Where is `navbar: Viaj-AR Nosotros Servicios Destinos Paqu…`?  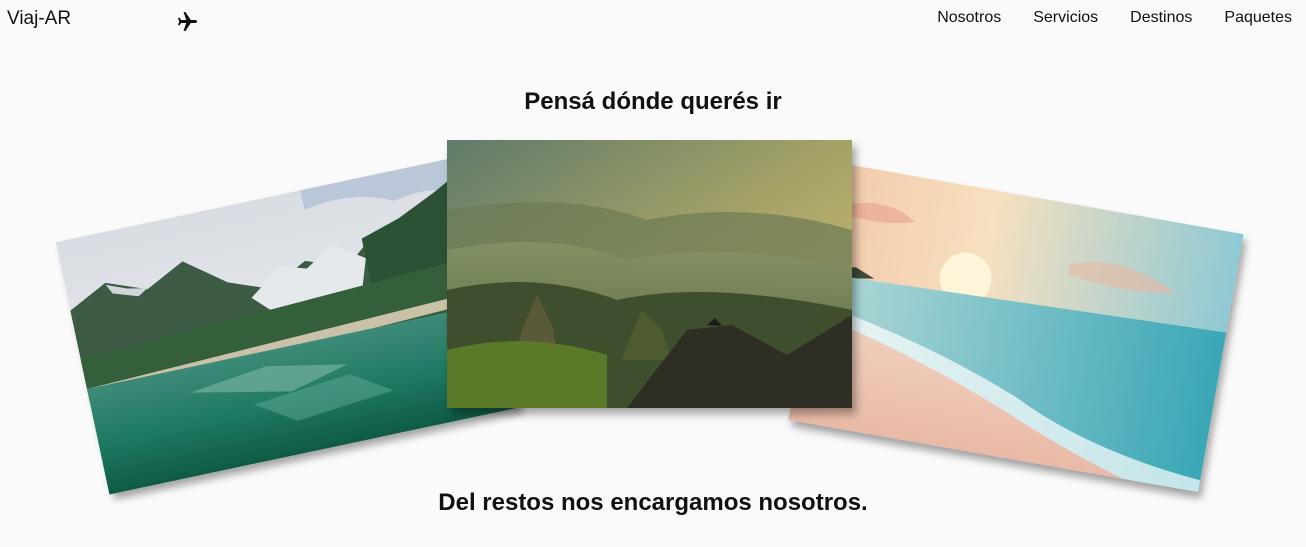
navbar: Viaj-AR Nosotros Servicios Destinos Paqu… is located at coordinates (653, 20).